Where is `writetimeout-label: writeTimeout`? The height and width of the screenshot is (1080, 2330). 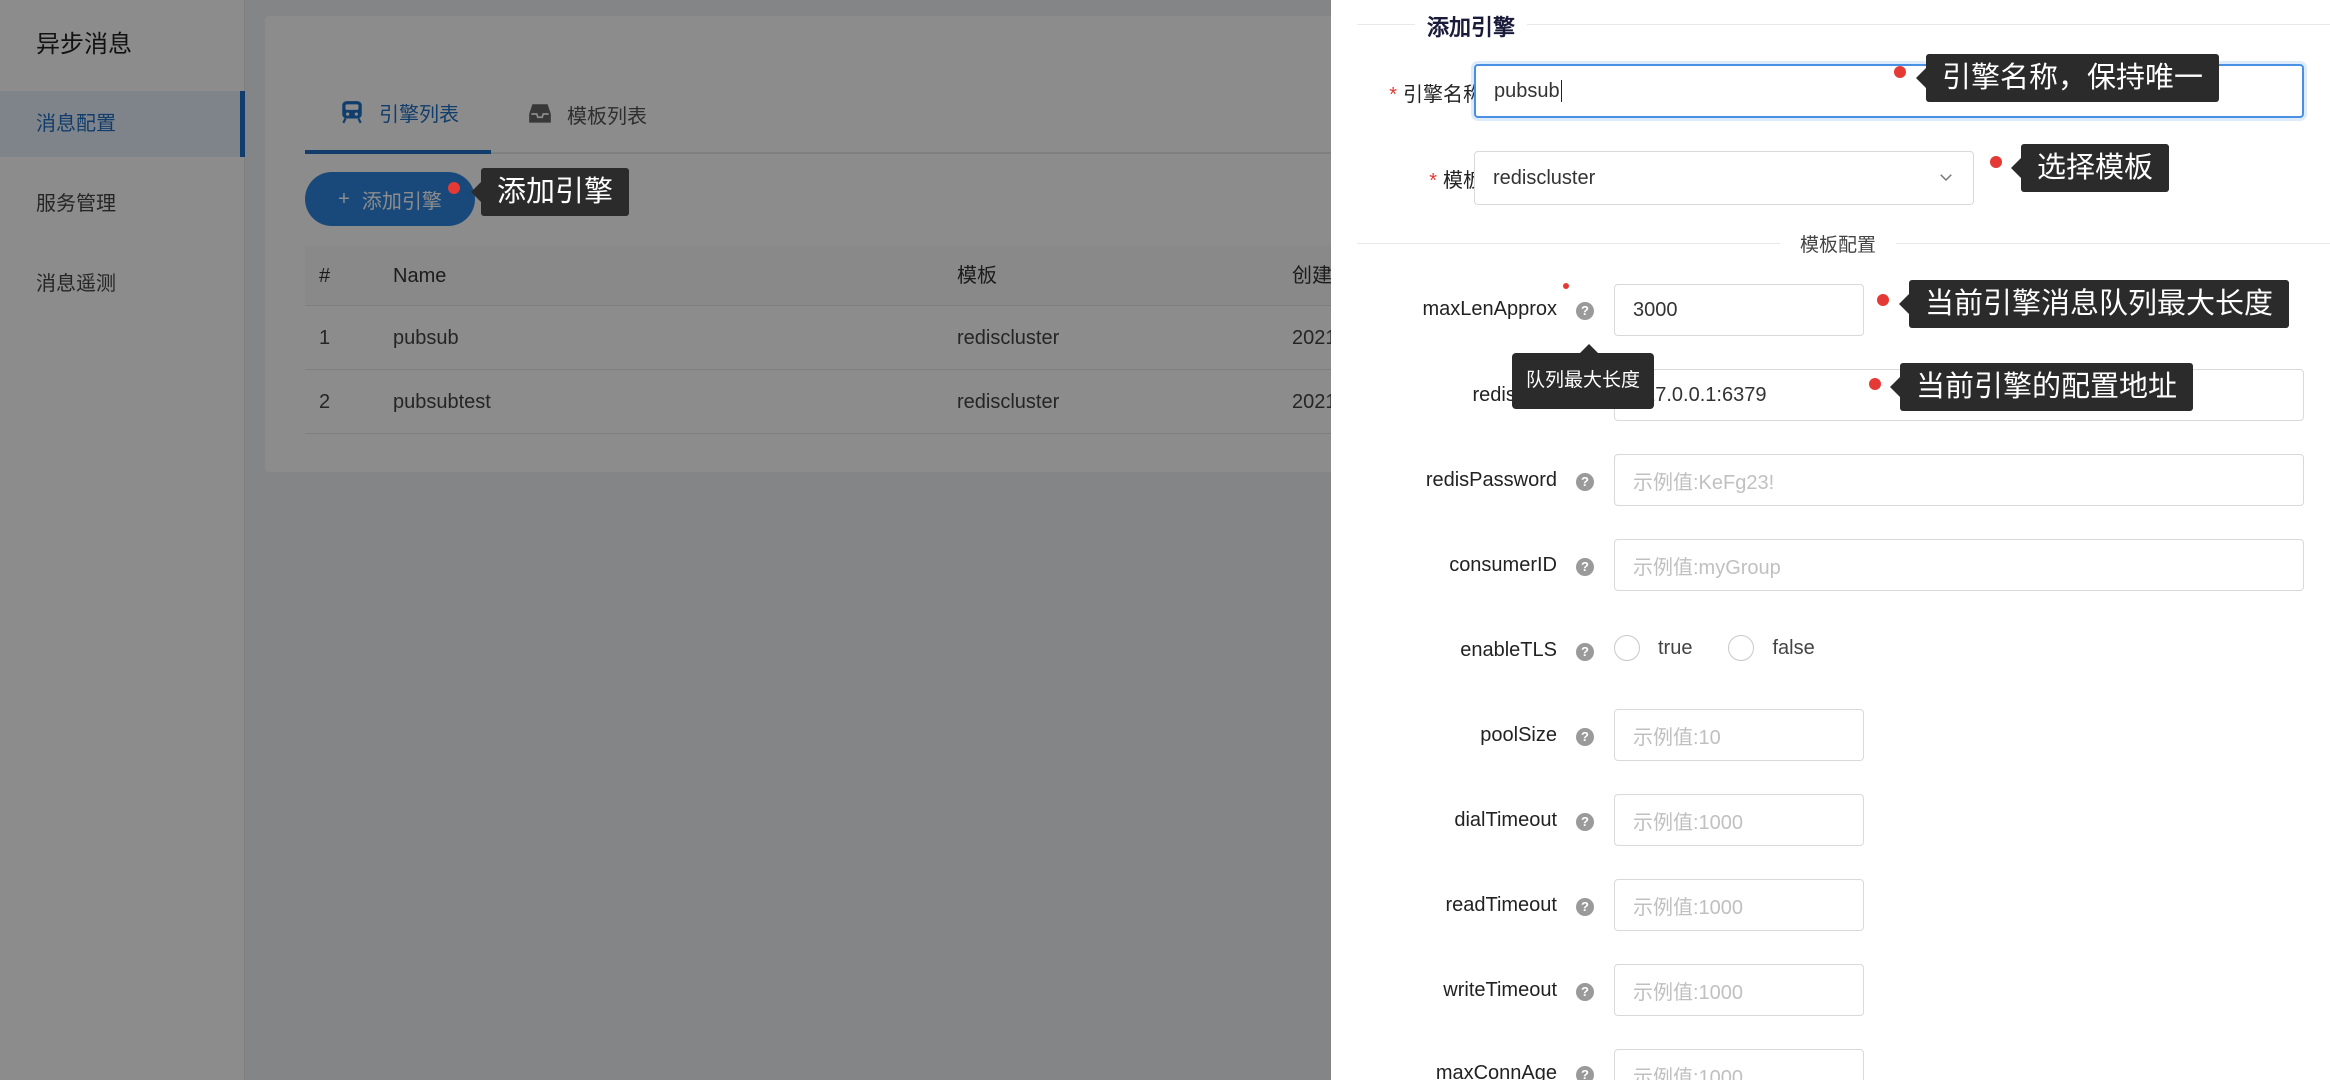
writetimeout-label: writeTimeout is located at coordinates (1500, 990).